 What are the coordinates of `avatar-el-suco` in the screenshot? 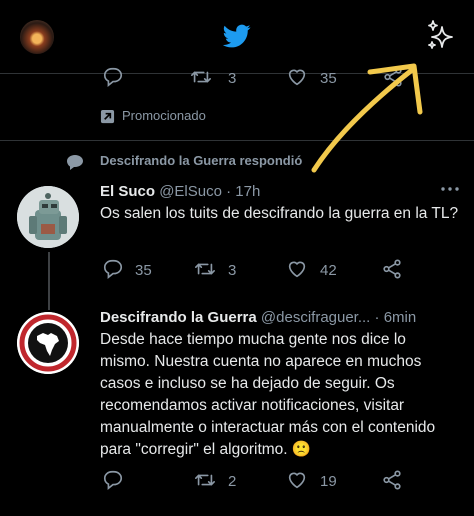 It's located at (48, 217).